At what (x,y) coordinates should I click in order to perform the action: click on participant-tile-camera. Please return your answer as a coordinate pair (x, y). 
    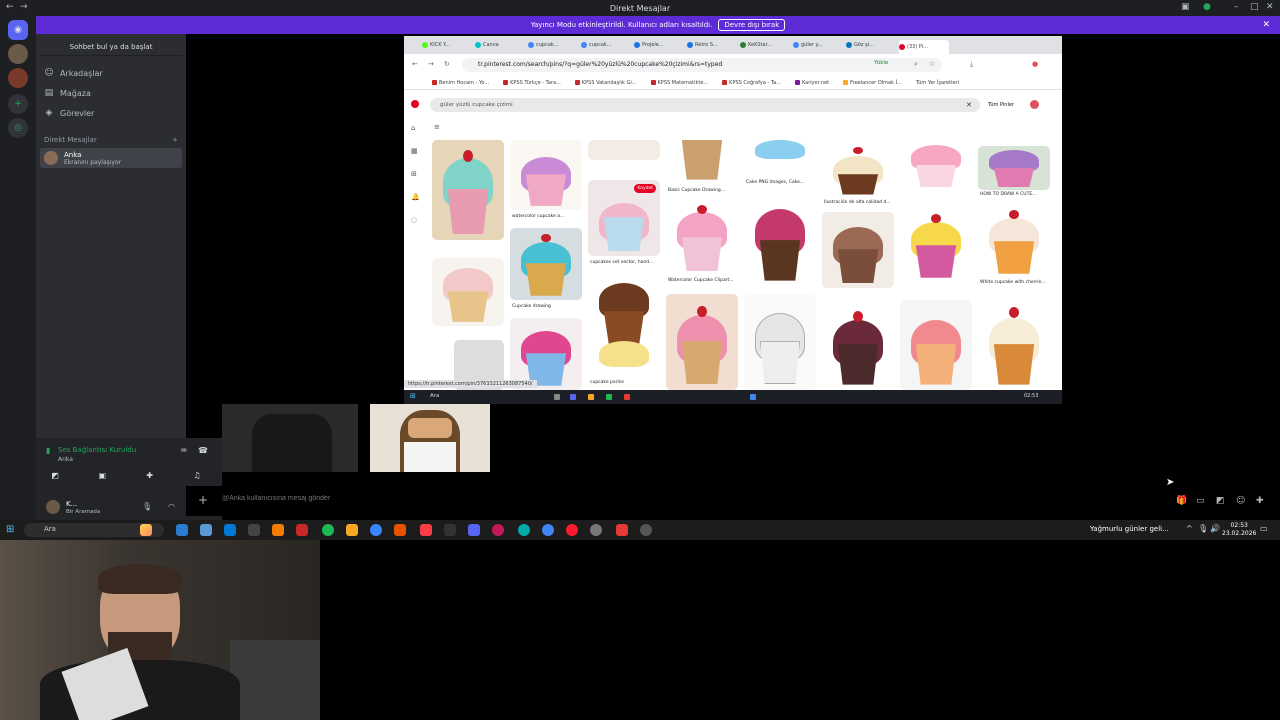
    Looking at the image, I should click on (290, 438).